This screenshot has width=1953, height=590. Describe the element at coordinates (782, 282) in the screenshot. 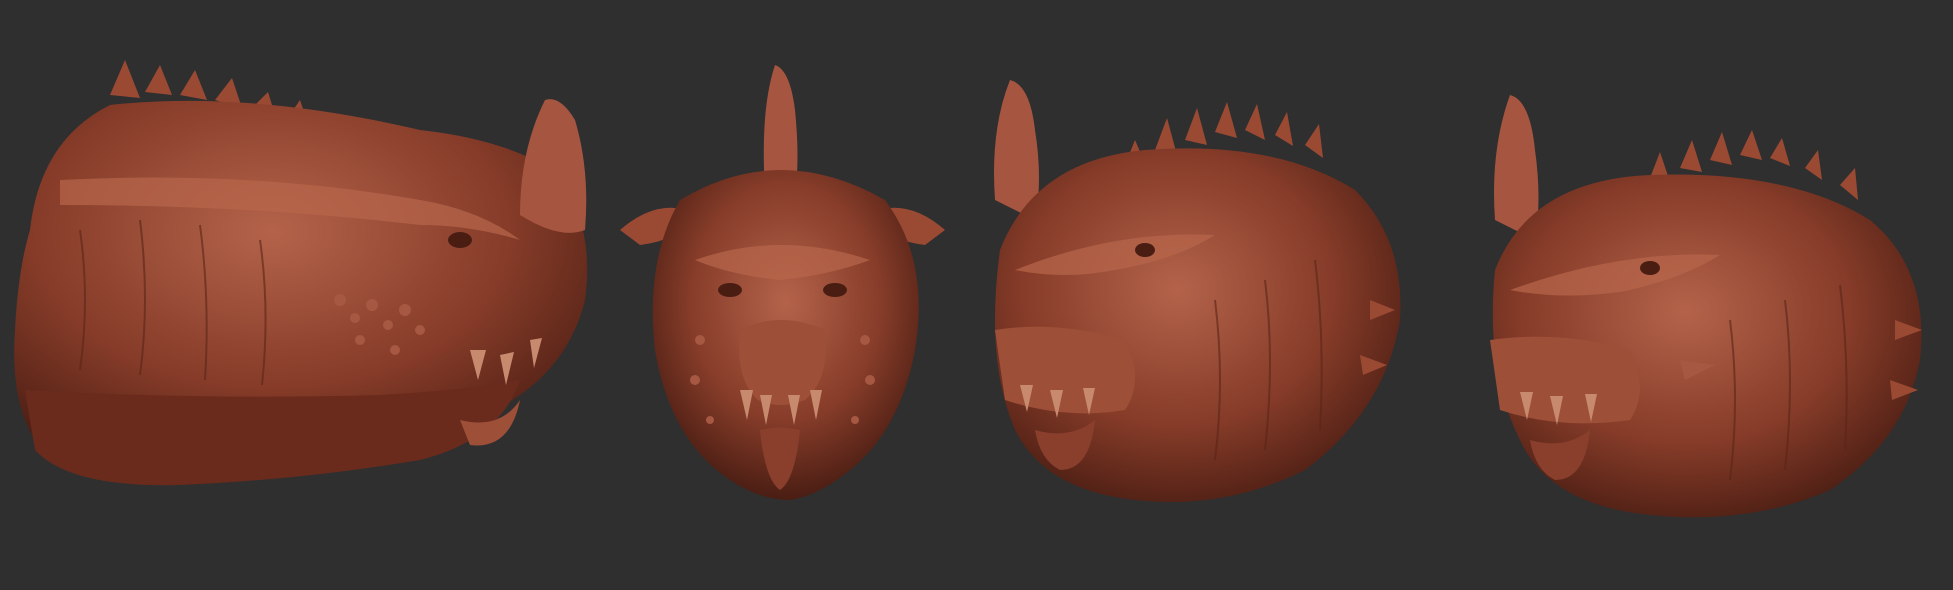

I see `dragon-head-front-image` at that location.